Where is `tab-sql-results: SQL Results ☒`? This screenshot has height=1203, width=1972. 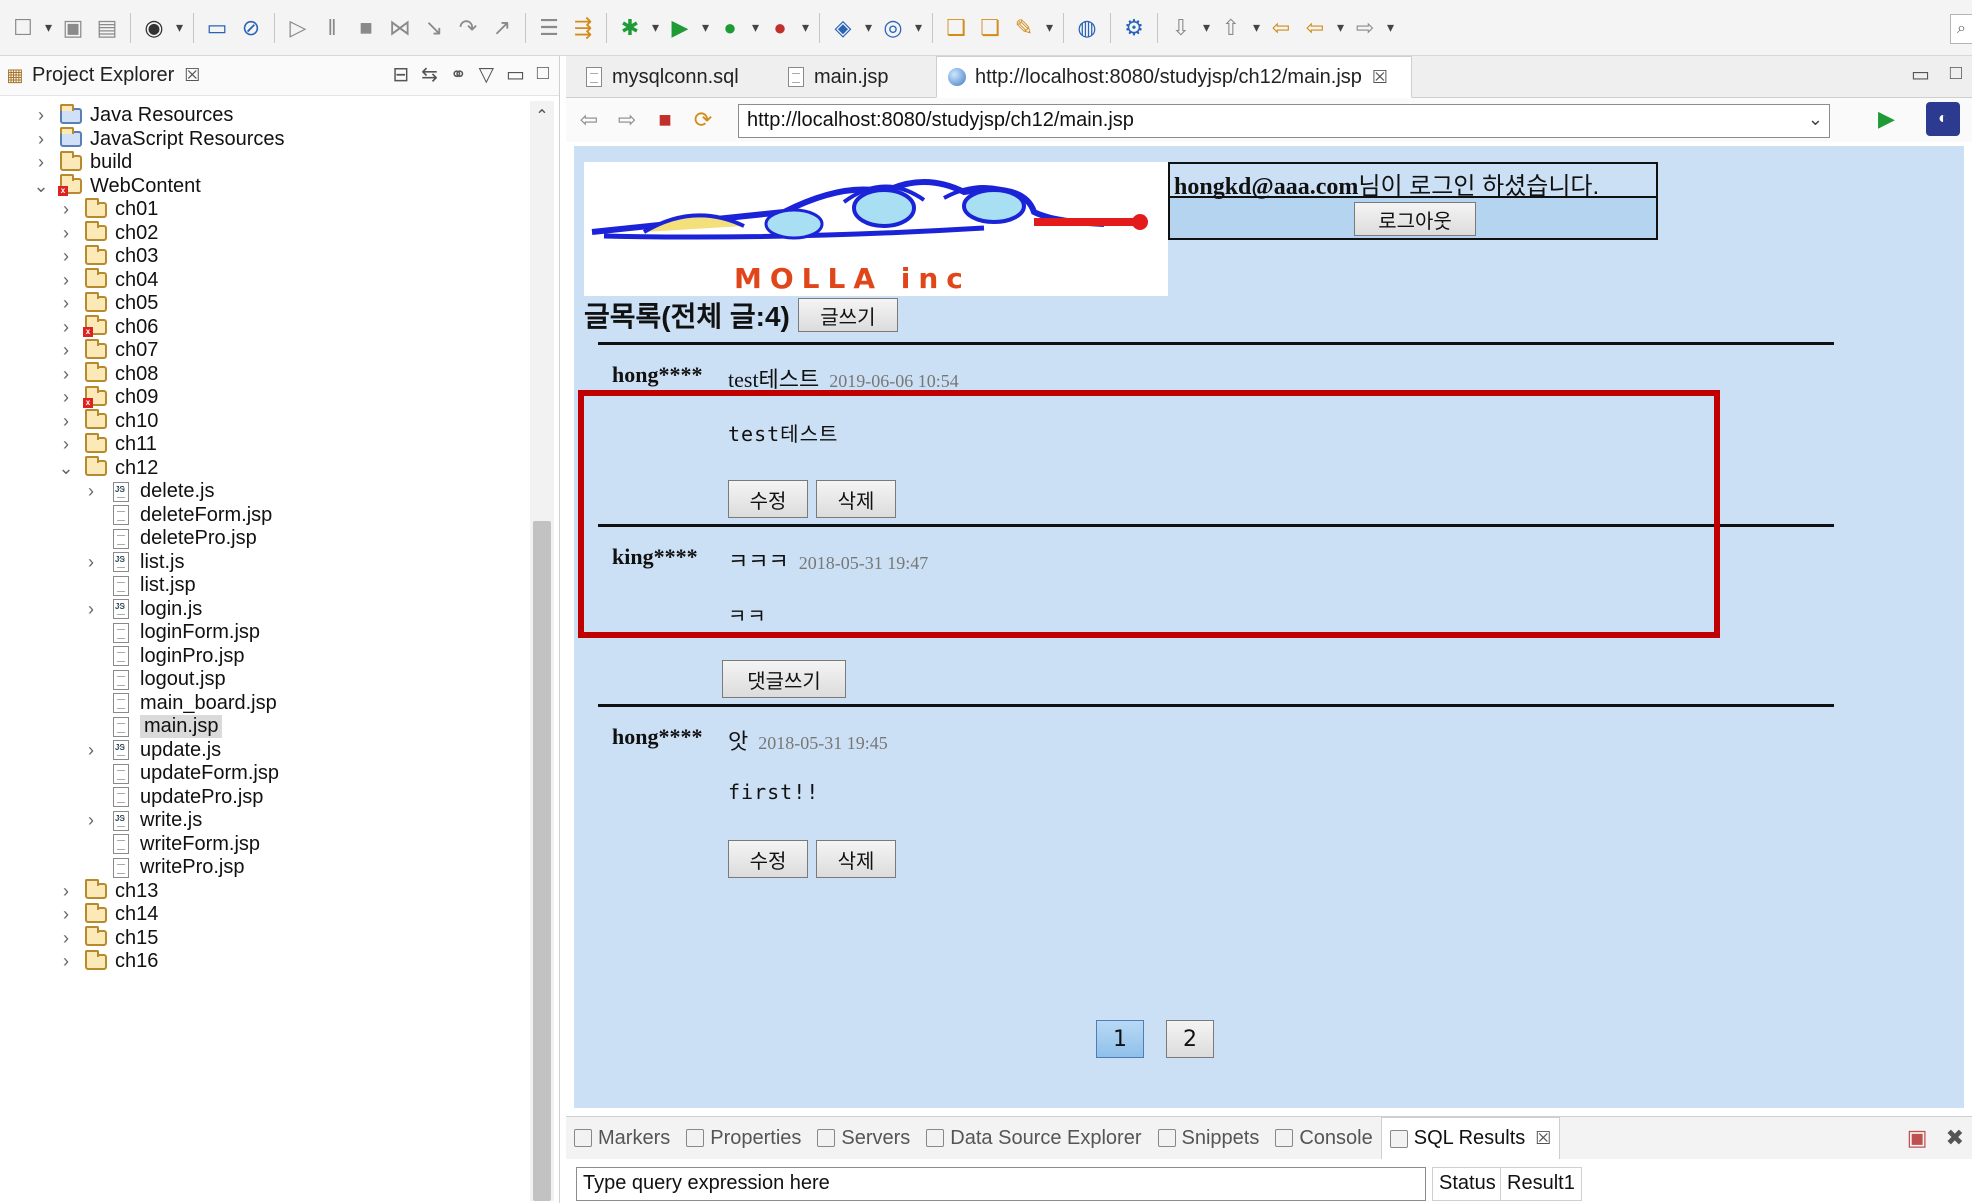
tab-sql-results: SQL Results ☒ is located at coordinates (1470, 1138).